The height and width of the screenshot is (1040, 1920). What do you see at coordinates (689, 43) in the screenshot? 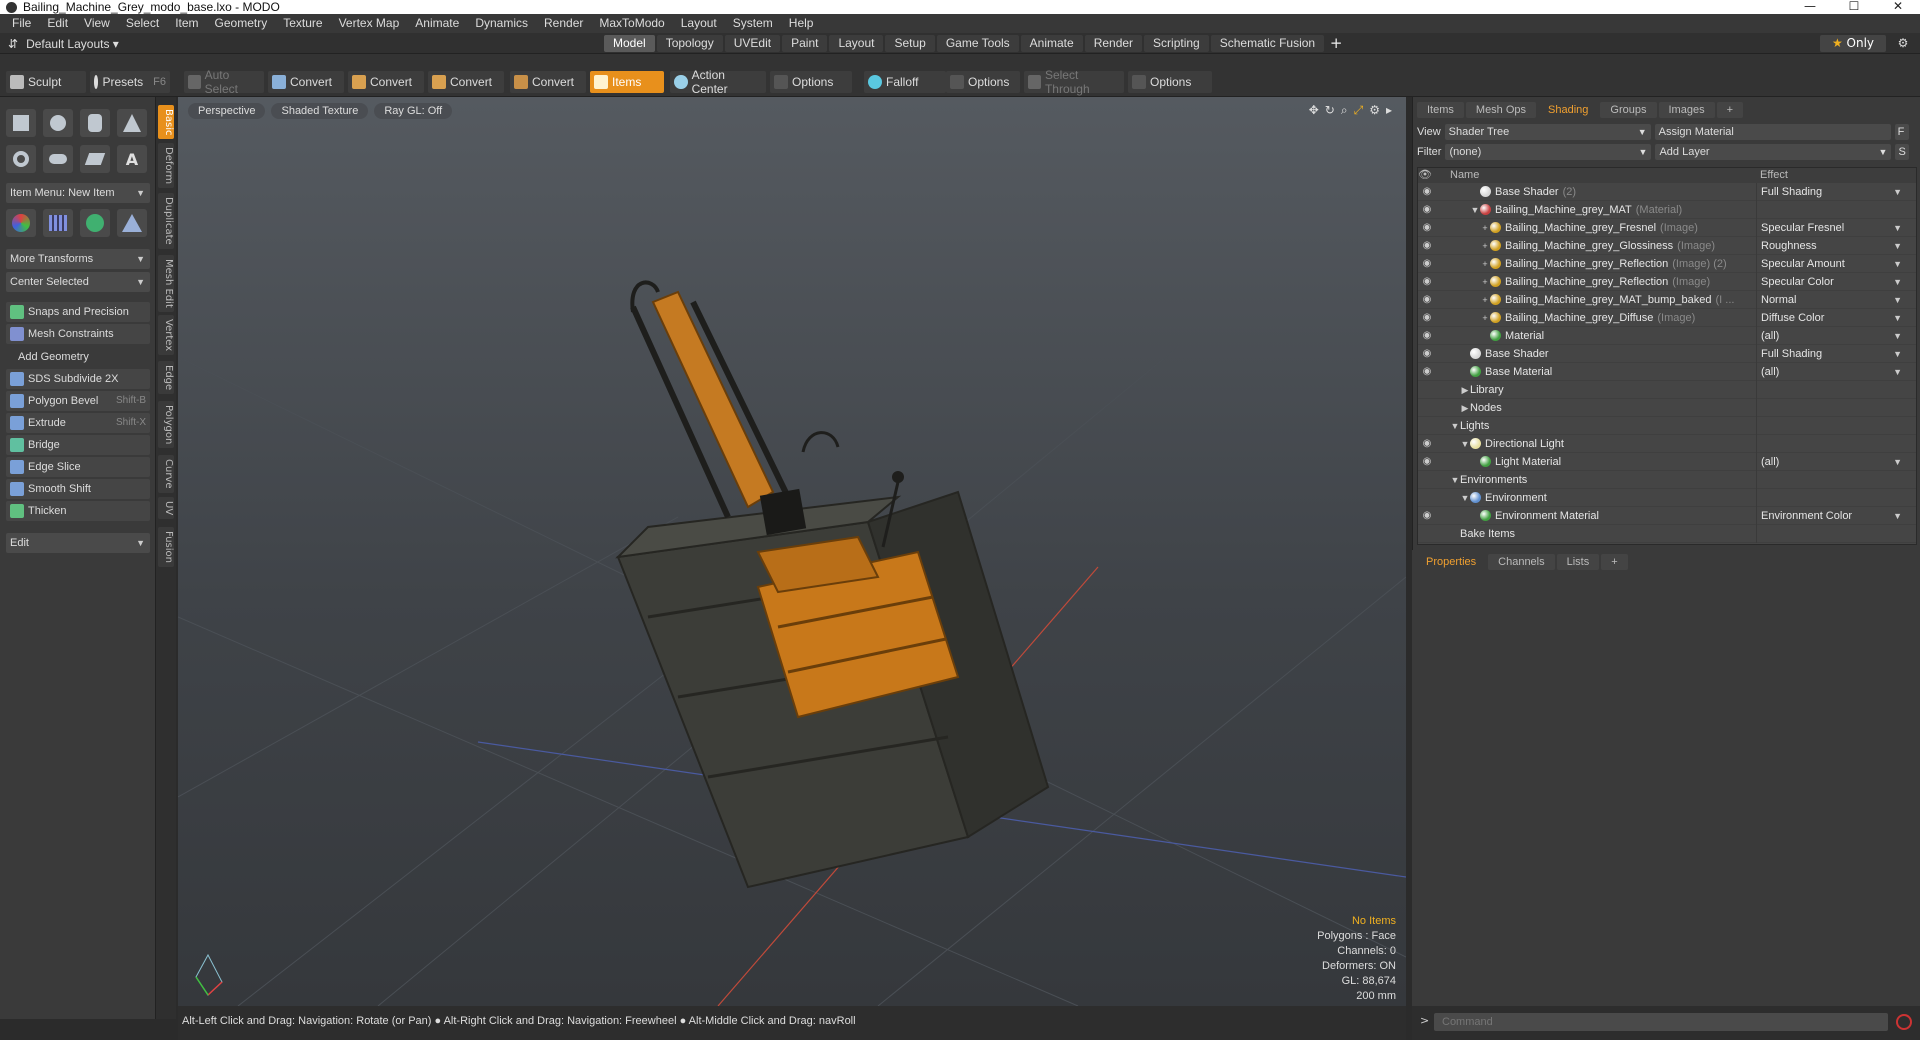
I see `tab-topology: Topology` at bounding box center [689, 43].